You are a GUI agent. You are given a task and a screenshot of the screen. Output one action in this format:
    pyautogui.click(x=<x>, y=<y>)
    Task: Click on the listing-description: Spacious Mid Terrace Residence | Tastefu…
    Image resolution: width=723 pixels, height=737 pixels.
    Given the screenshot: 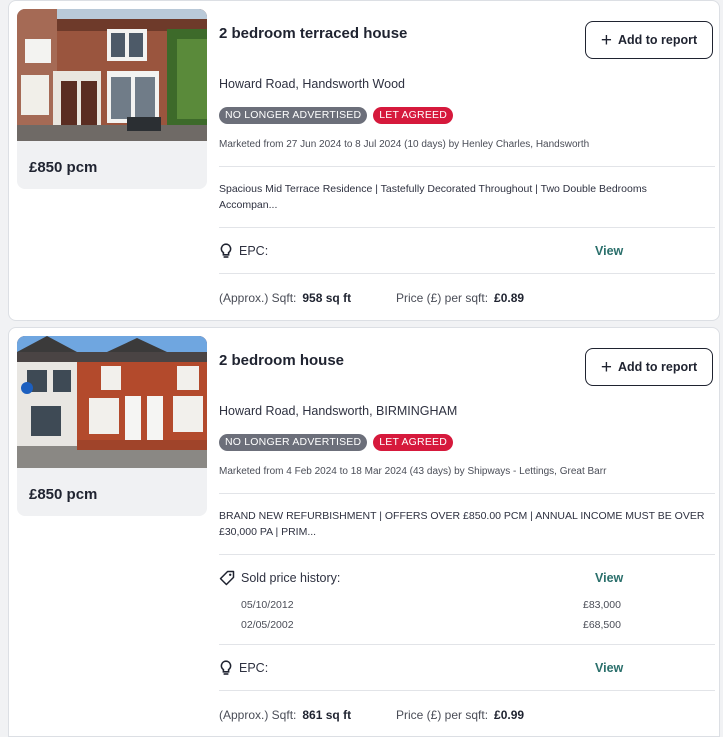 What is the action you would take?
    pyautogui.click(x=433, y=197)
    